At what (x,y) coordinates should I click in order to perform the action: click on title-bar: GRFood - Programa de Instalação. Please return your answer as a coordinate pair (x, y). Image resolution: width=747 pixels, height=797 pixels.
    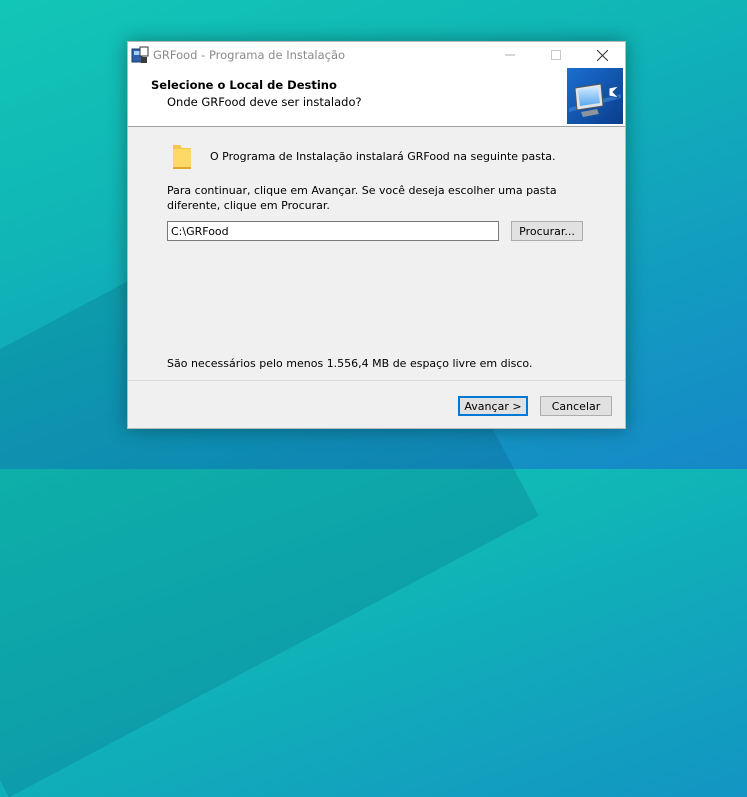
    Looking at the image, I should click on (376, 55).